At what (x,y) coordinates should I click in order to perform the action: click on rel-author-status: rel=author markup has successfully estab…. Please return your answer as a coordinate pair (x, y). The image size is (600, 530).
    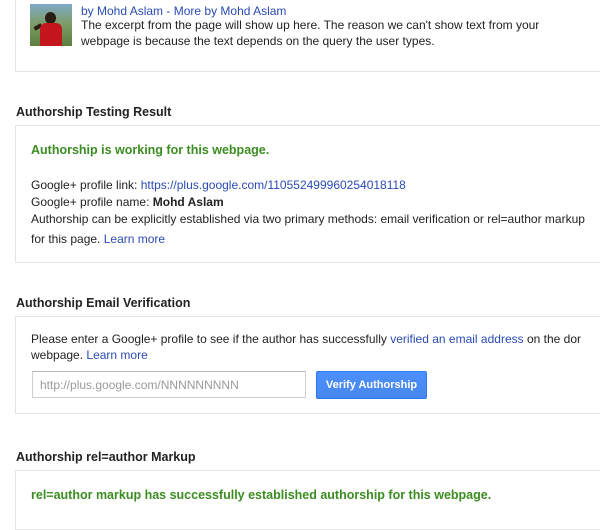
    Looking at the image, I should click on (261, 495).